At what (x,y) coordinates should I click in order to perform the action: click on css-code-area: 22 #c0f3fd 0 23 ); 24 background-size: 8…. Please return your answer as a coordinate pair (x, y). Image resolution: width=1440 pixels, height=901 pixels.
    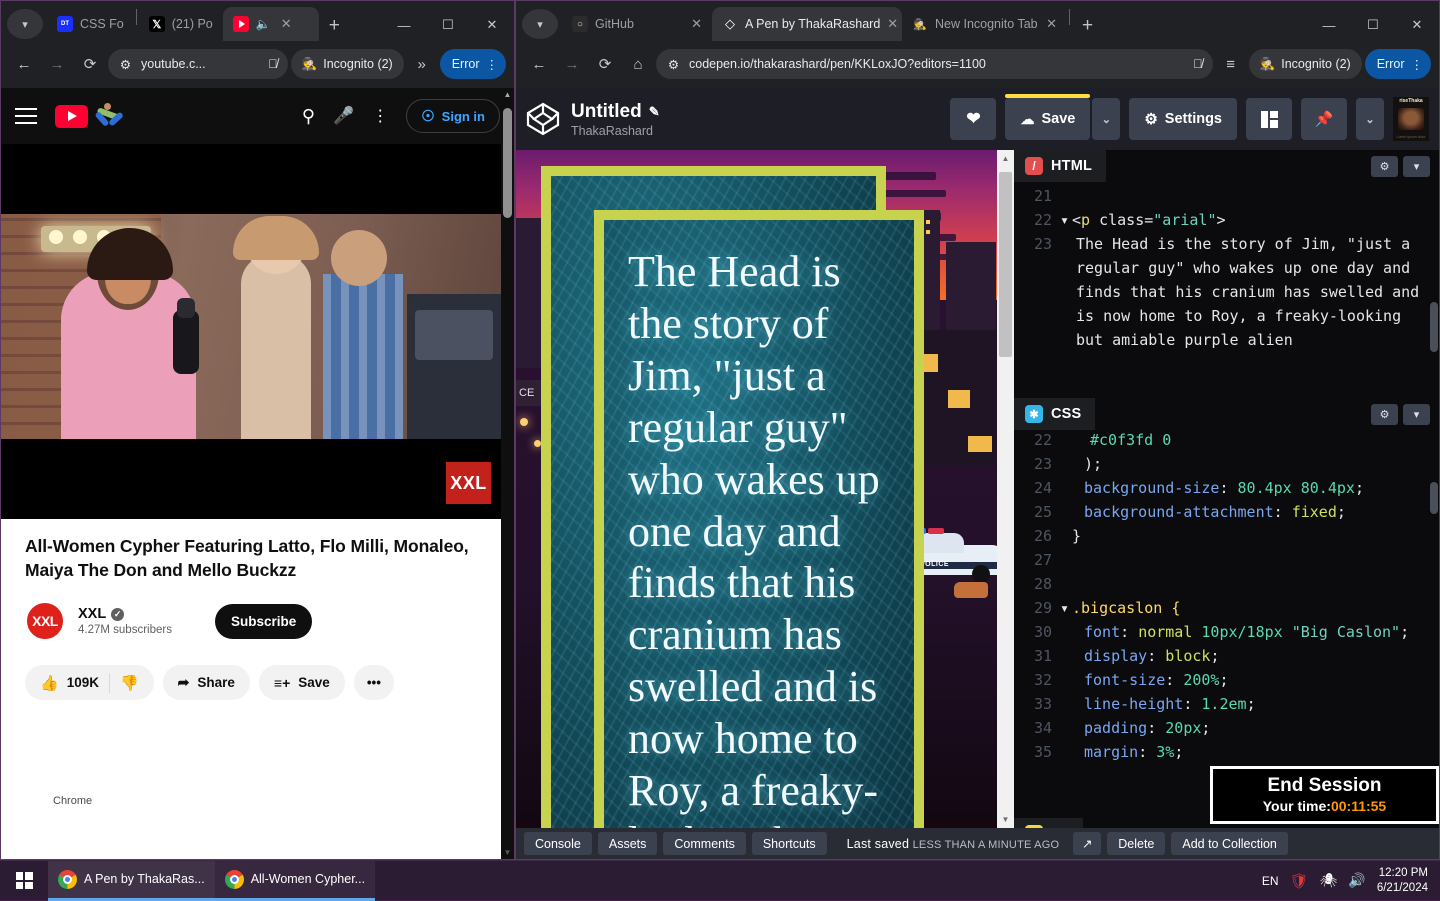
    Looking at the image, I should click on (1226, 608).